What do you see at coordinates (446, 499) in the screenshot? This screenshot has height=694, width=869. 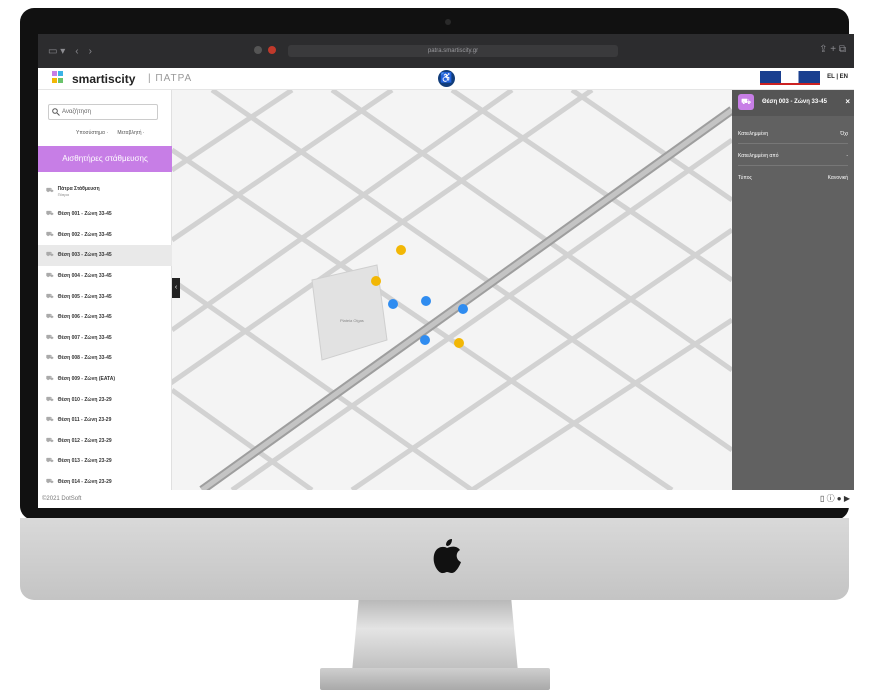 I see `footer: ©2021 DotSoft ▯ ⓘ ● ▶` at bounding box center [446, 499].